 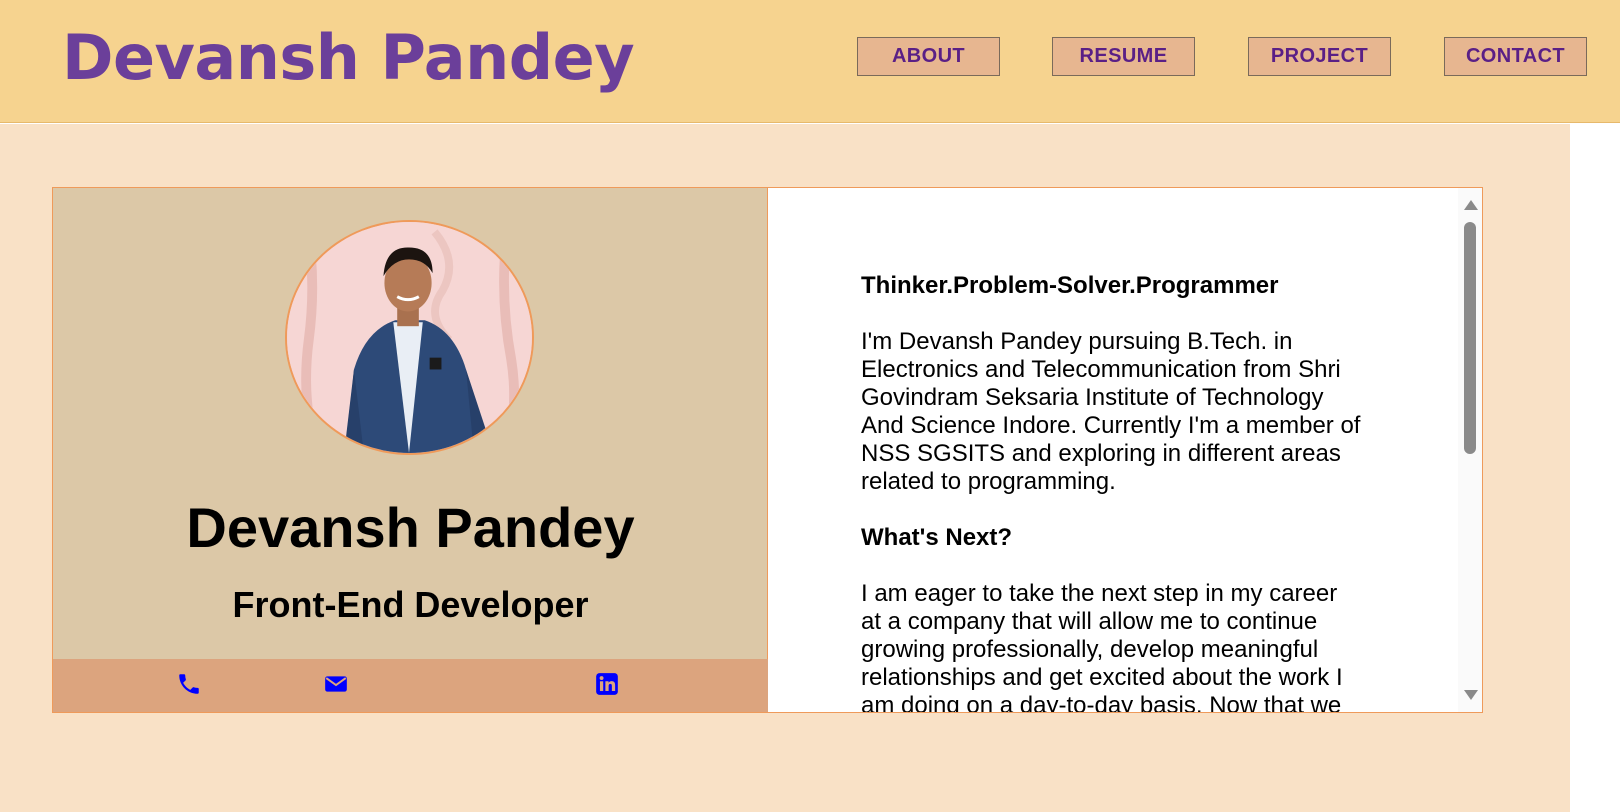 I want to click on social-bar, so click(x=410, y=685).